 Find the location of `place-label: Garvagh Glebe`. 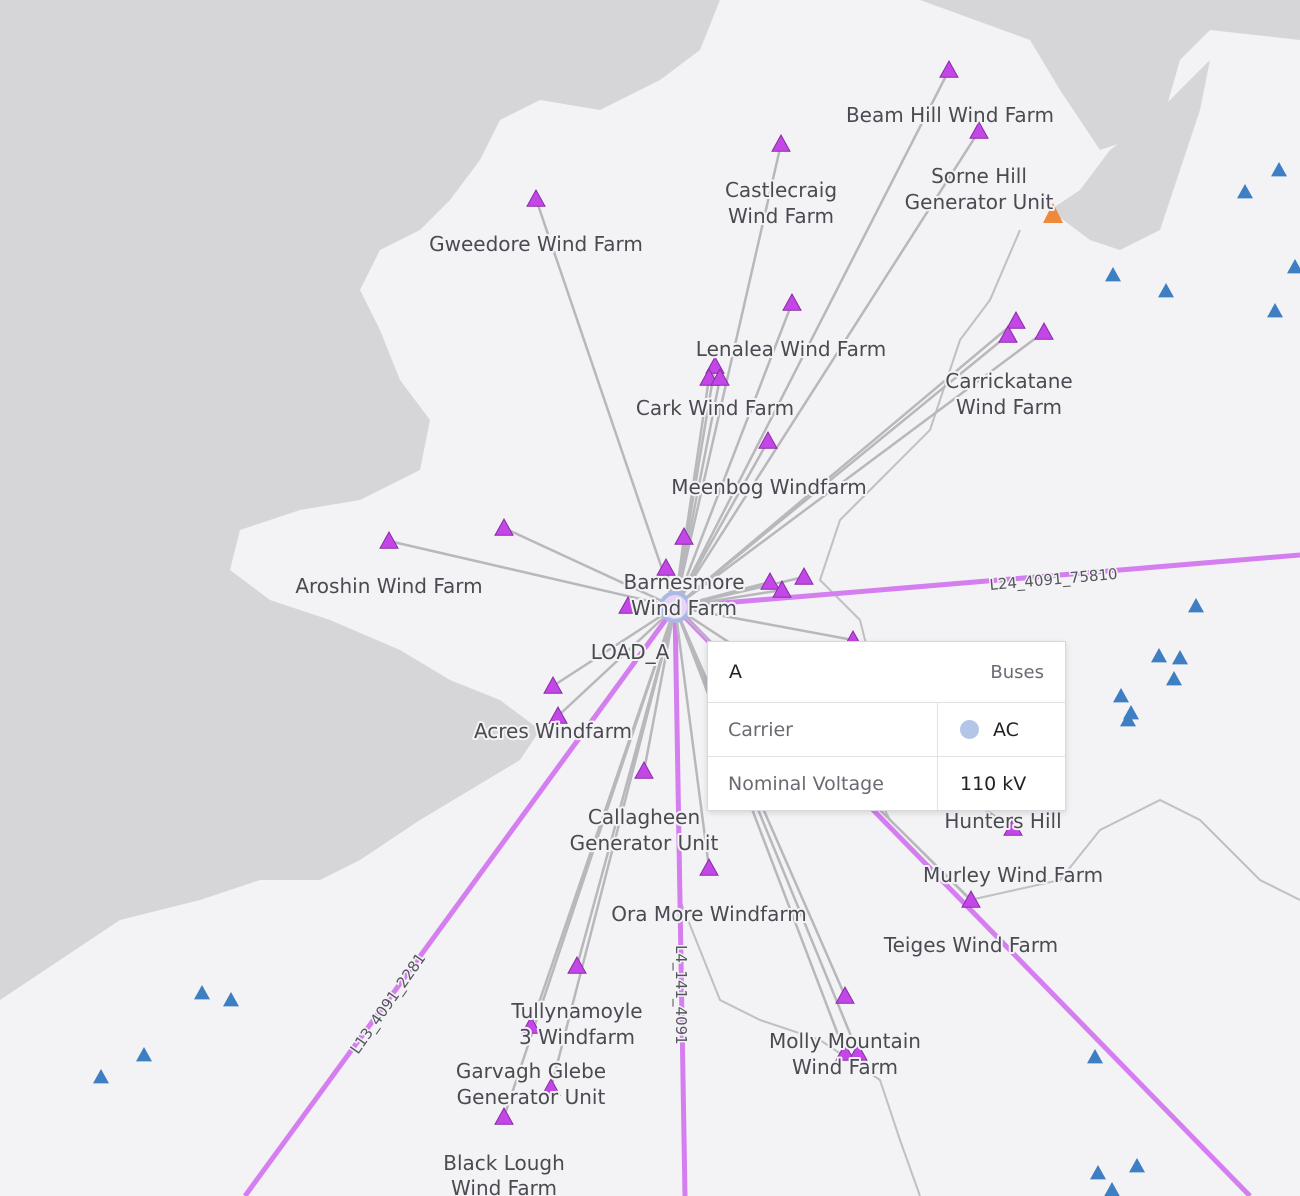

place-label: Garvagh Glebe is located at coordinates (531, 1071).